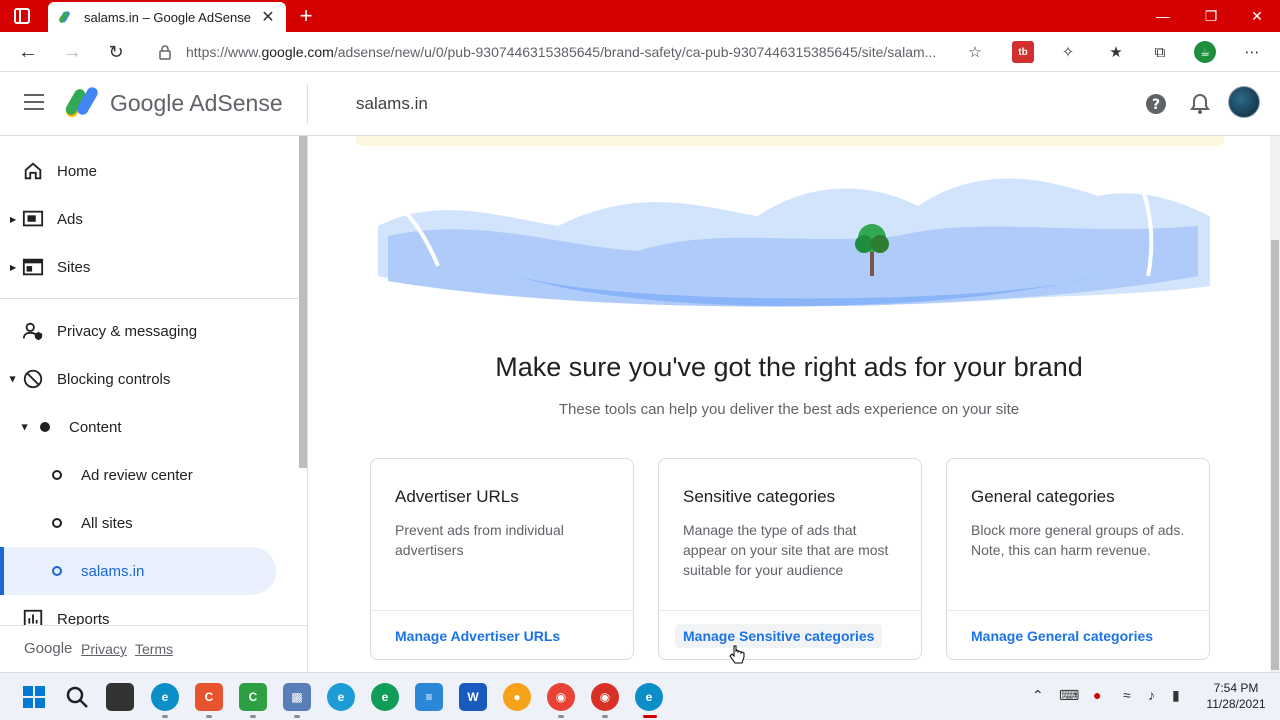  I want to click on bullet-dot-icon, so click(45, 427).